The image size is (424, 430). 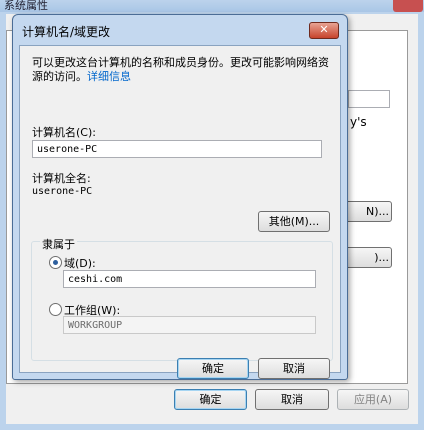 What do you see at coordinates (324, 30) in the screenshot?
I see `close-icon: ✕` at bounding box center [324, 30].